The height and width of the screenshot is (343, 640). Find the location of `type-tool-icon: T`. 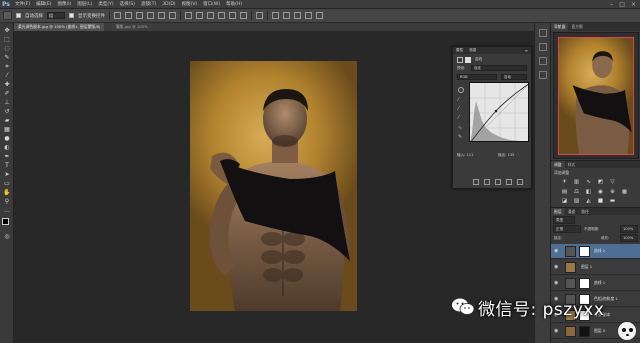

type-tool-icon: T is located at coordinates (7, 165).